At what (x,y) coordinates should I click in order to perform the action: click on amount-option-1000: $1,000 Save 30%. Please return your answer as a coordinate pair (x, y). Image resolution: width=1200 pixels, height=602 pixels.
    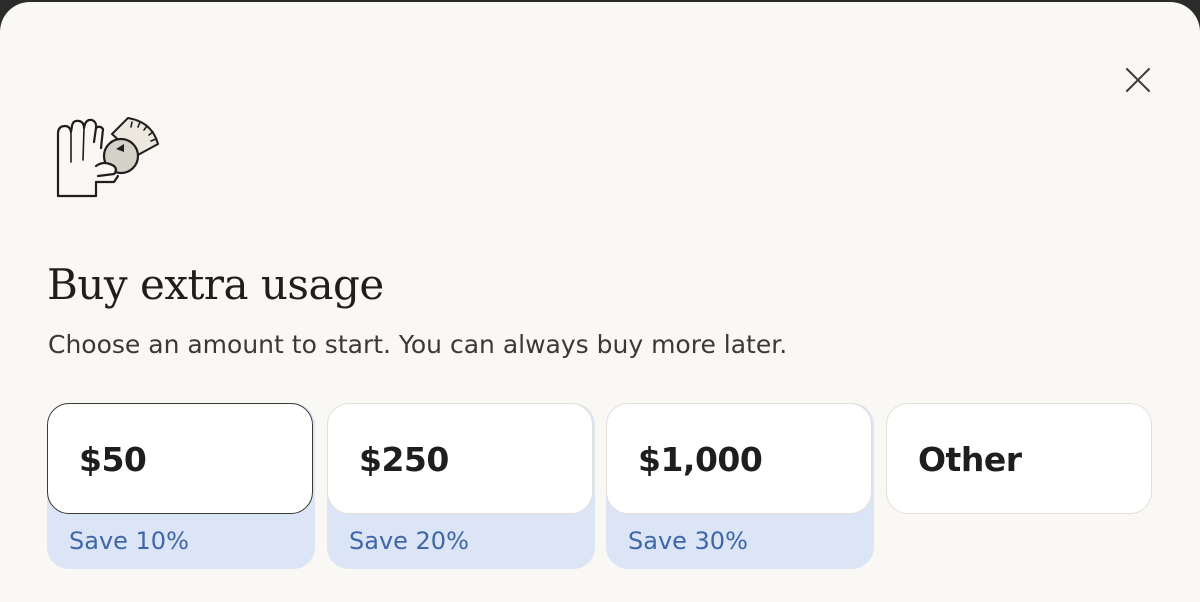
    Looking at the image, I should click on (740, 486).